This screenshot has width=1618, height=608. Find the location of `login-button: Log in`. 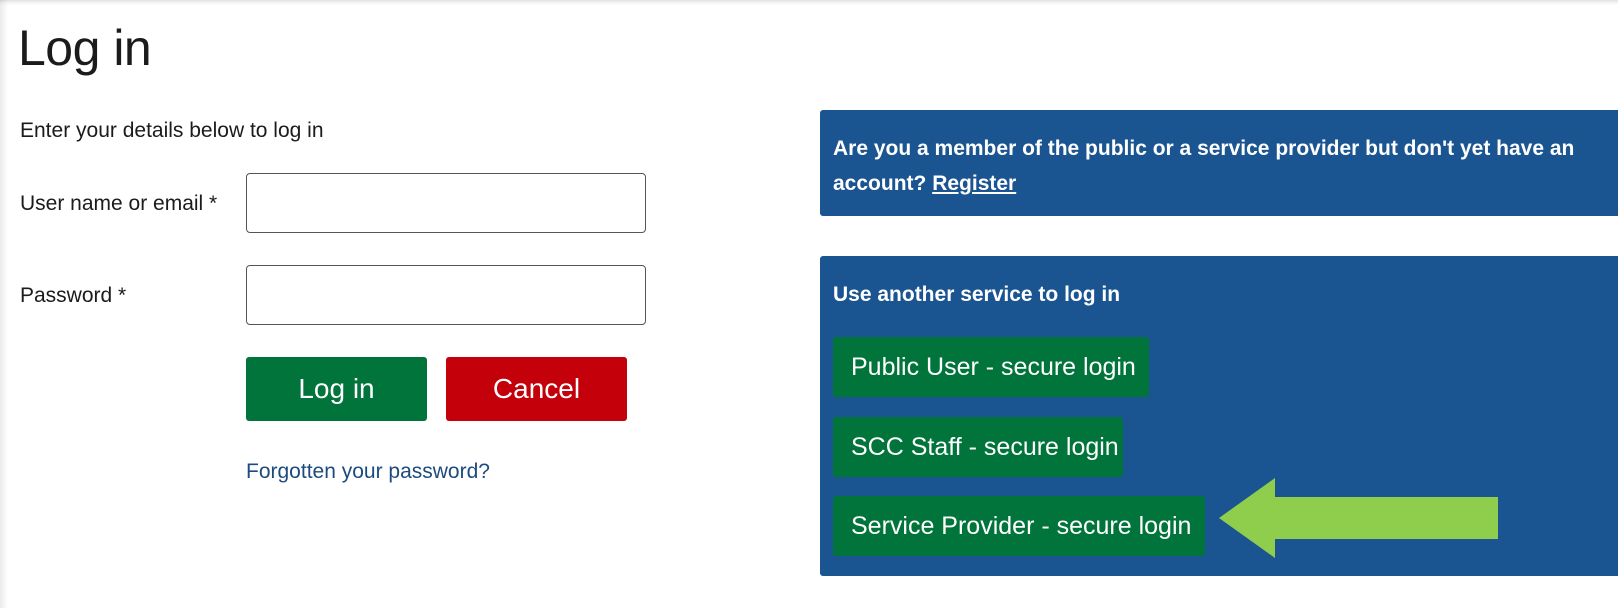

login-button: Log in is located at coordinates (336, 389).